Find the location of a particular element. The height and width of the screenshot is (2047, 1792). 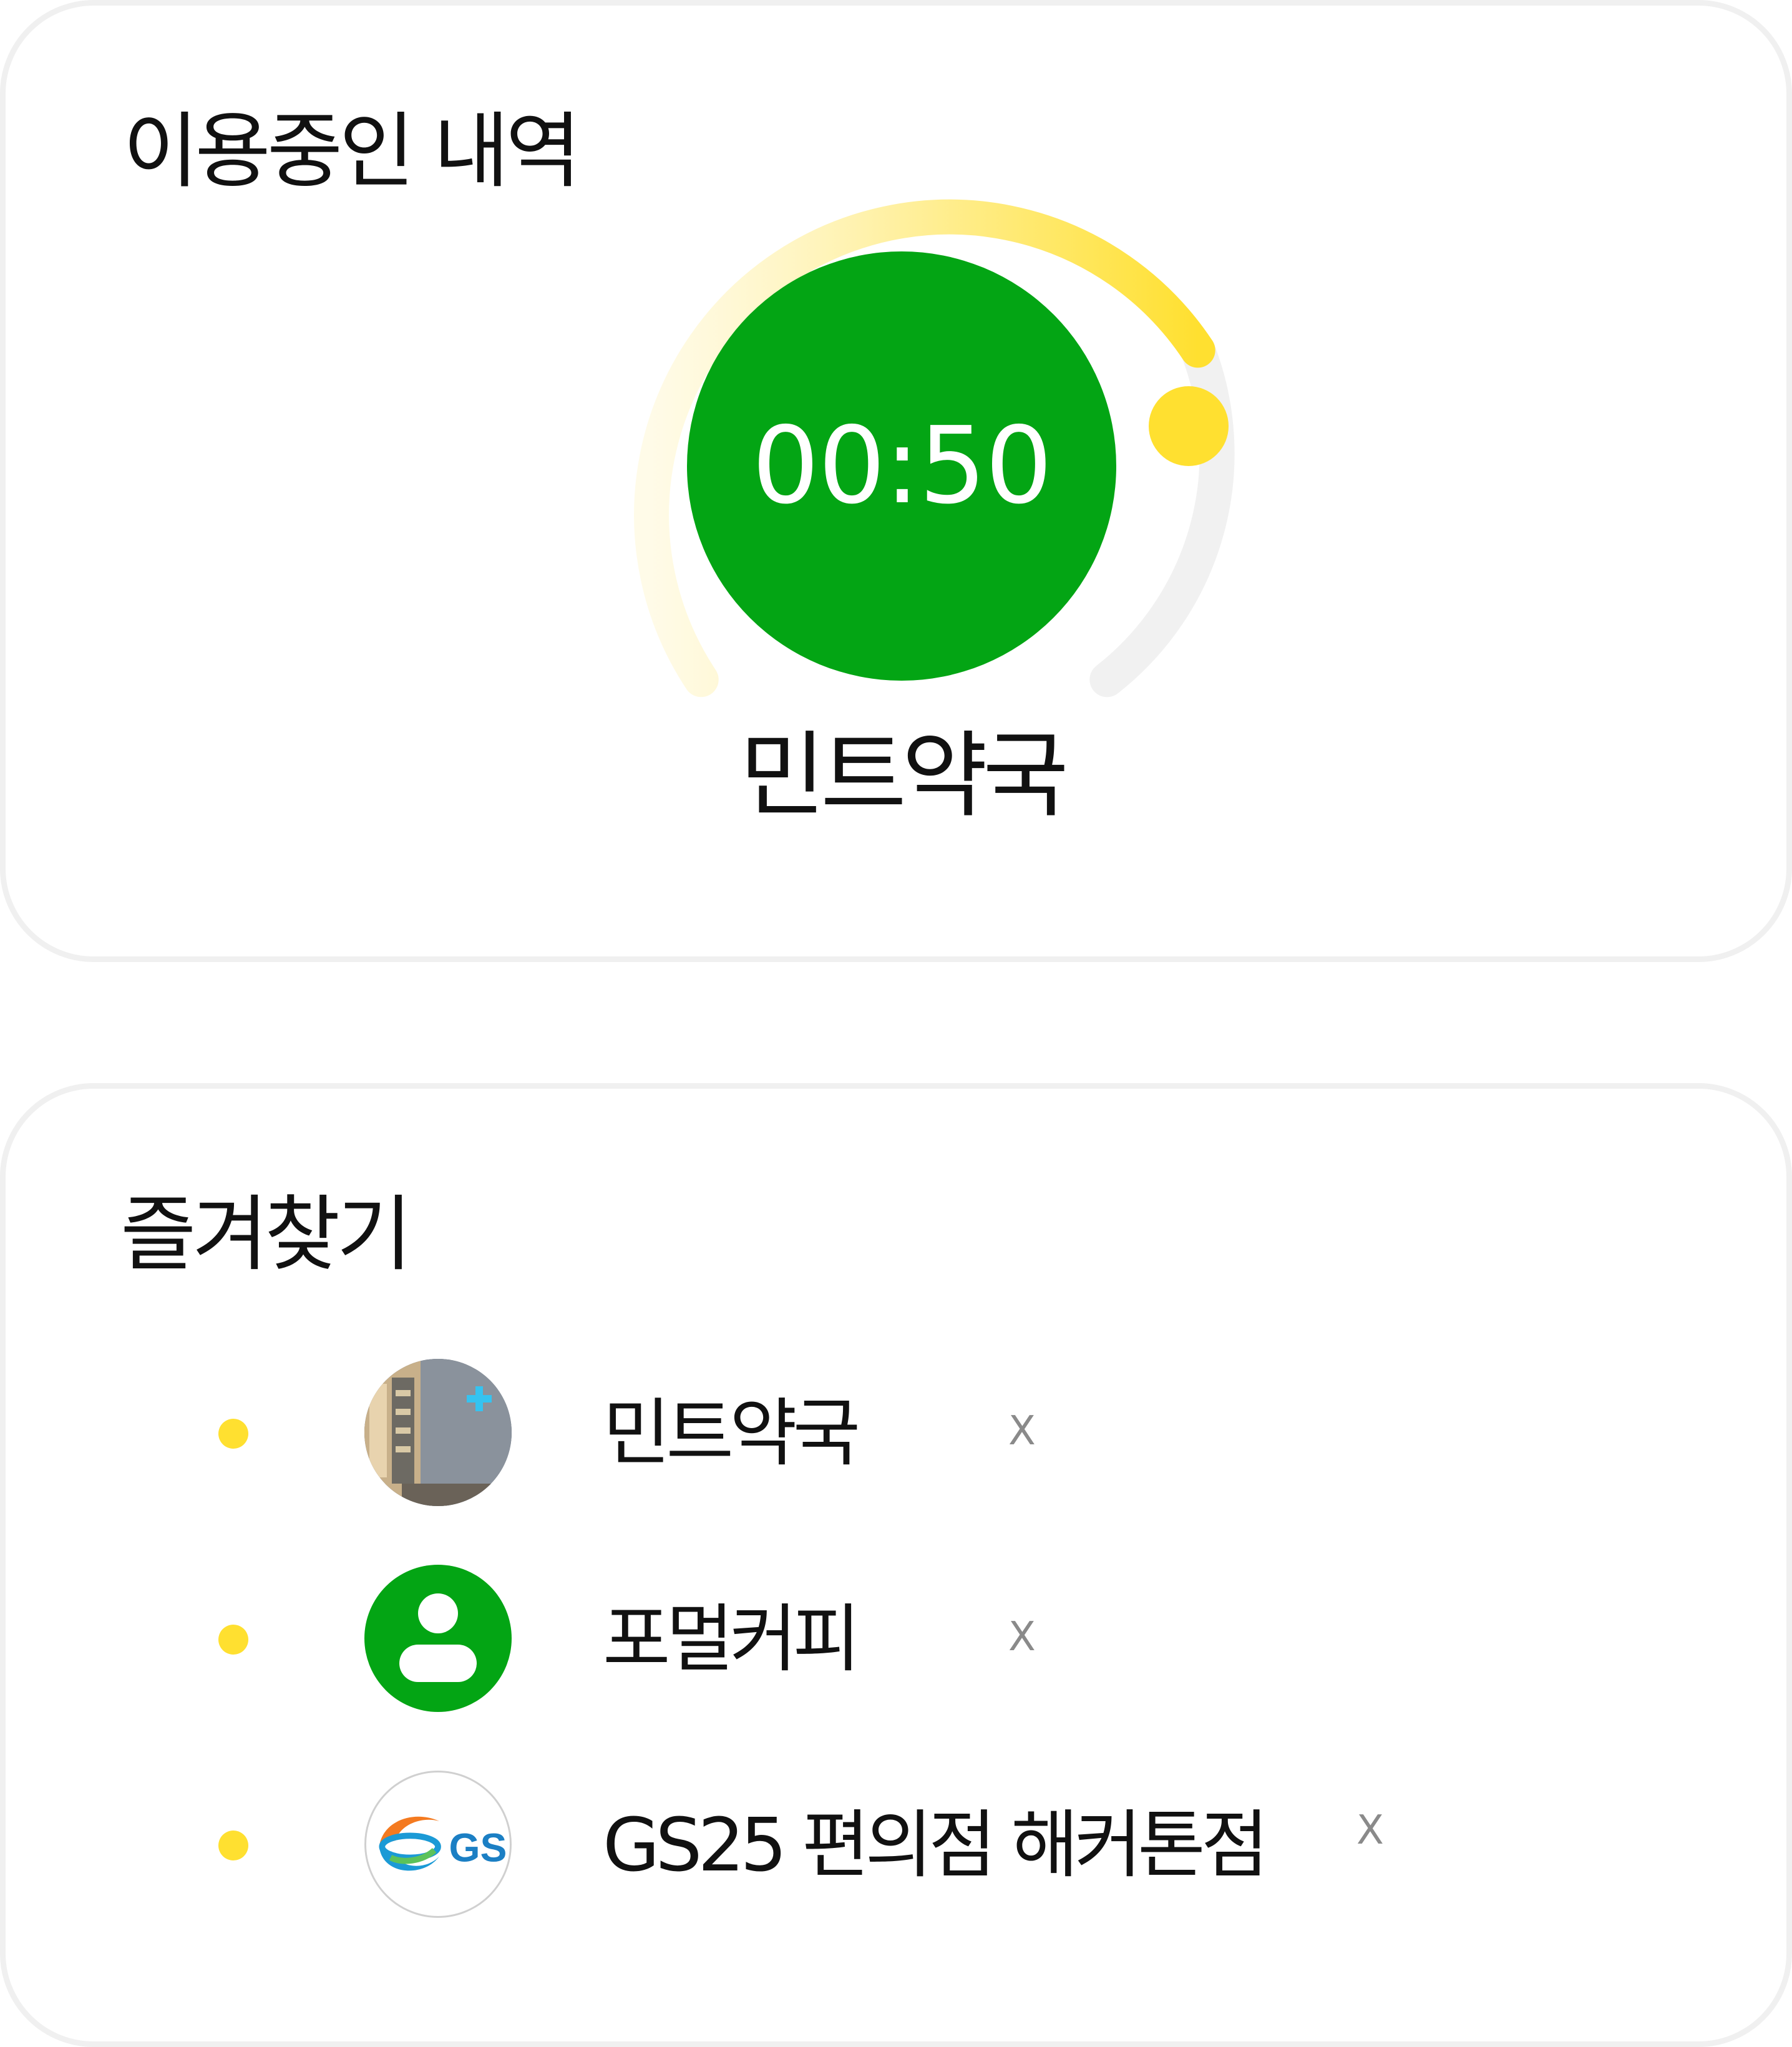

current-usage-title: 이용중인 내역 is located at coordinates (352, 152).